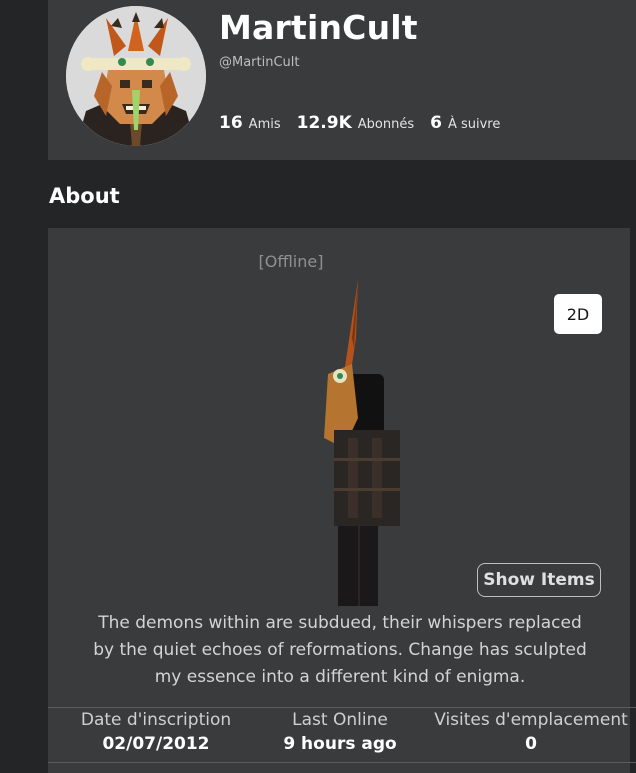 This screenshot has height=773, width=636. What do you see at coordinates (264, 124) in the screenshot?
I see `friends-label: Amis` at bounding box center [264, 124].